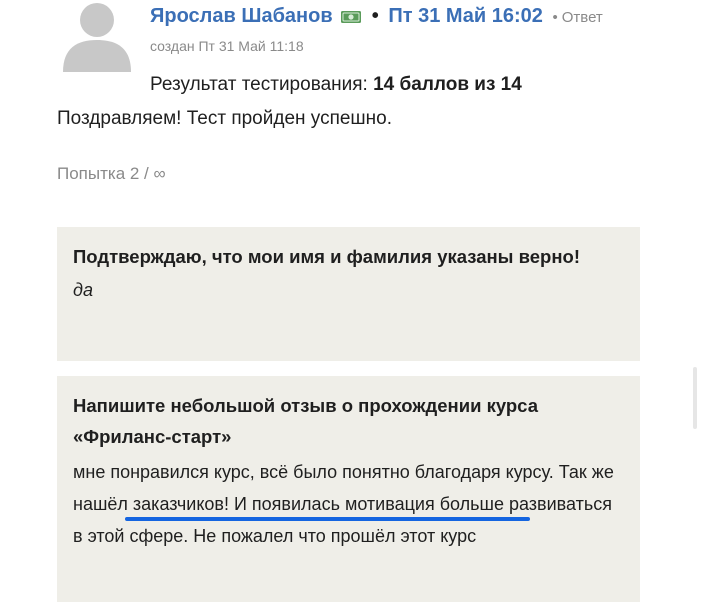 The height and width of the screenshot is (602, 701). Describe the element at coordinates (225, 118) in the screenshot. I see `result-message: Поздравляем! Тест пройден успешно.` at that location.